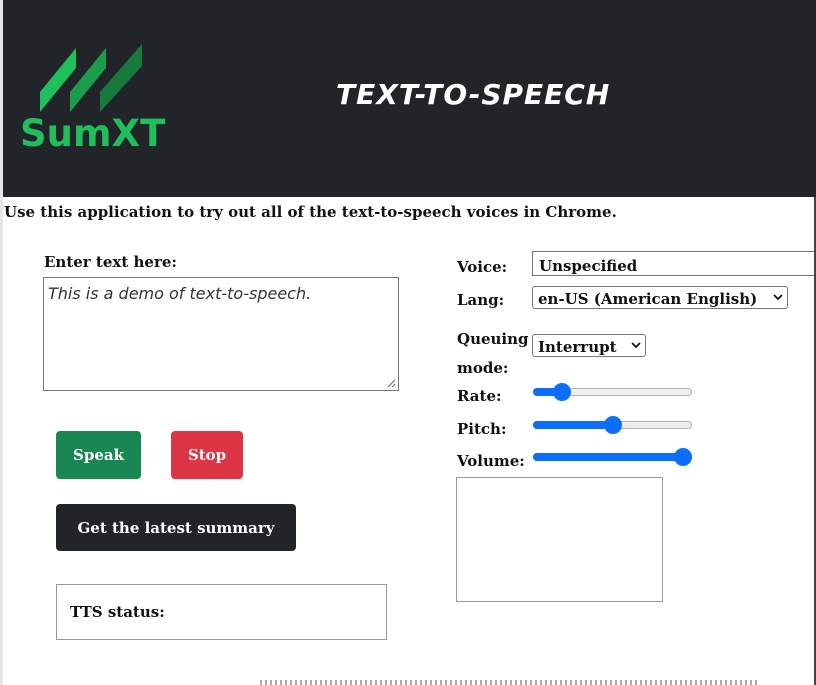 The height and width of the screenshot is (685, 816). Describe the element at coordinates (648, 299) in the screenshot. I see `lang-select-value: en-US (American English)` at that location.